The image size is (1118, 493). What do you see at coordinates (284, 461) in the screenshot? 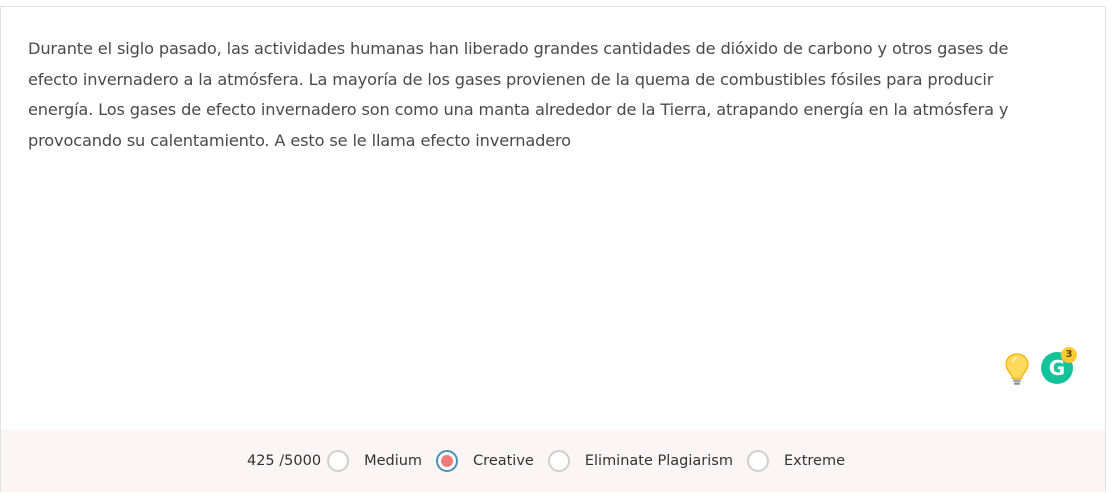
I see `character-counter: 425 /5000` at bounding box center [284, 461].